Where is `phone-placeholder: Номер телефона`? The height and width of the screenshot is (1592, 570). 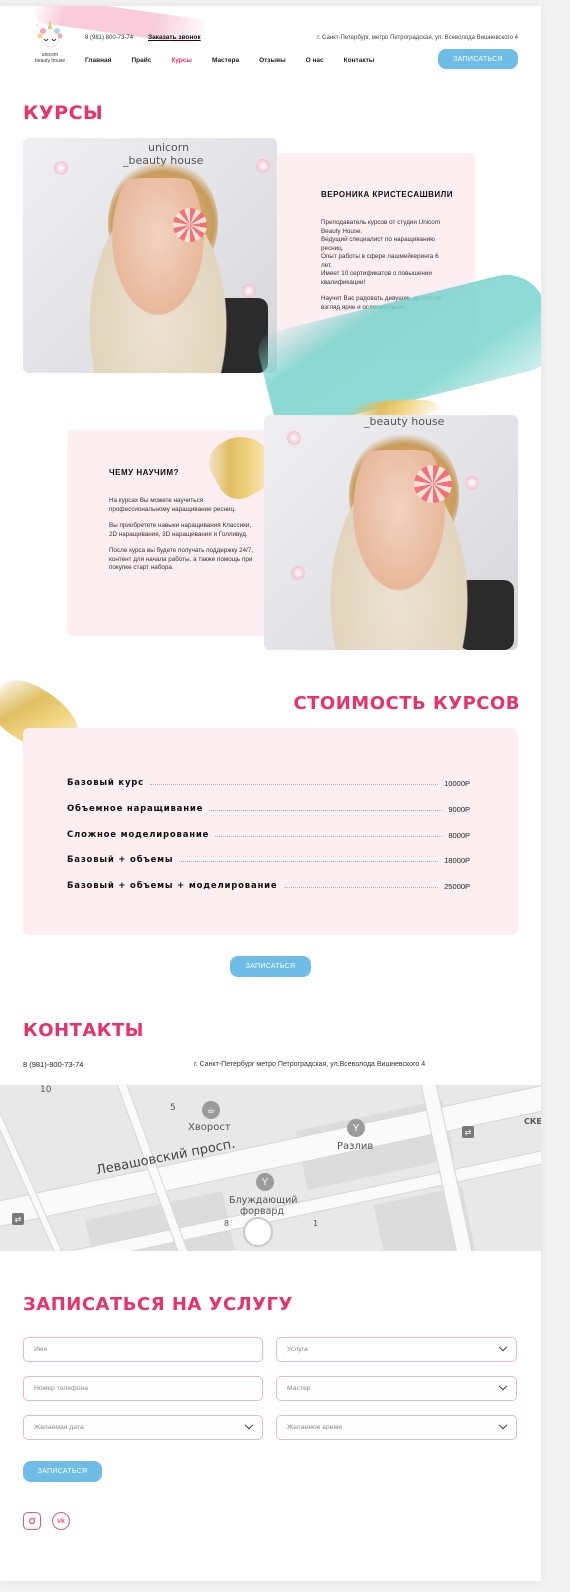
phone-placeholder: Номер телефона is located at coordinates (61, 1388).